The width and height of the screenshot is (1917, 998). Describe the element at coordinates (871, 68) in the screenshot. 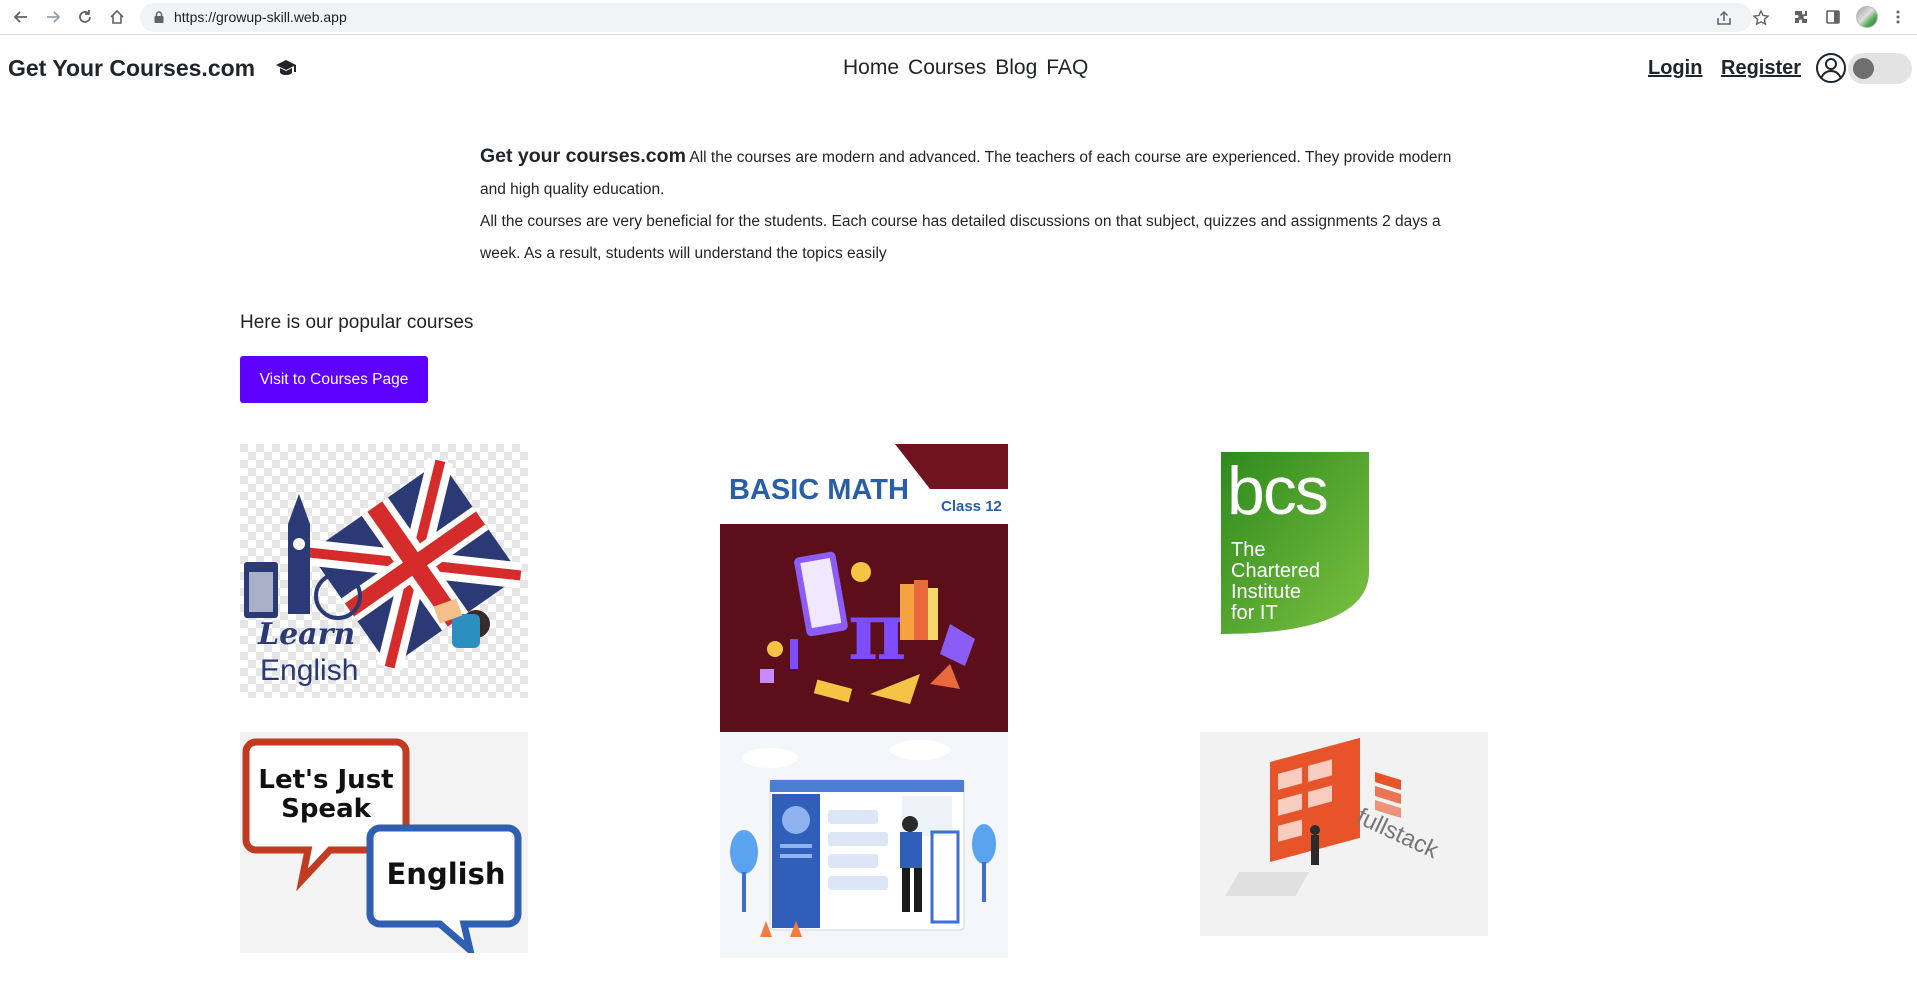

I see `nav-home: Home` at that location.